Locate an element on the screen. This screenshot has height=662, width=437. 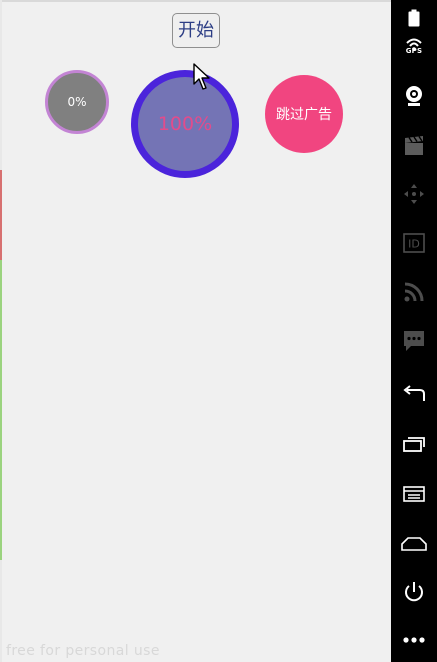
small-progress-circle: 0% is located at coordinates (77, 102).